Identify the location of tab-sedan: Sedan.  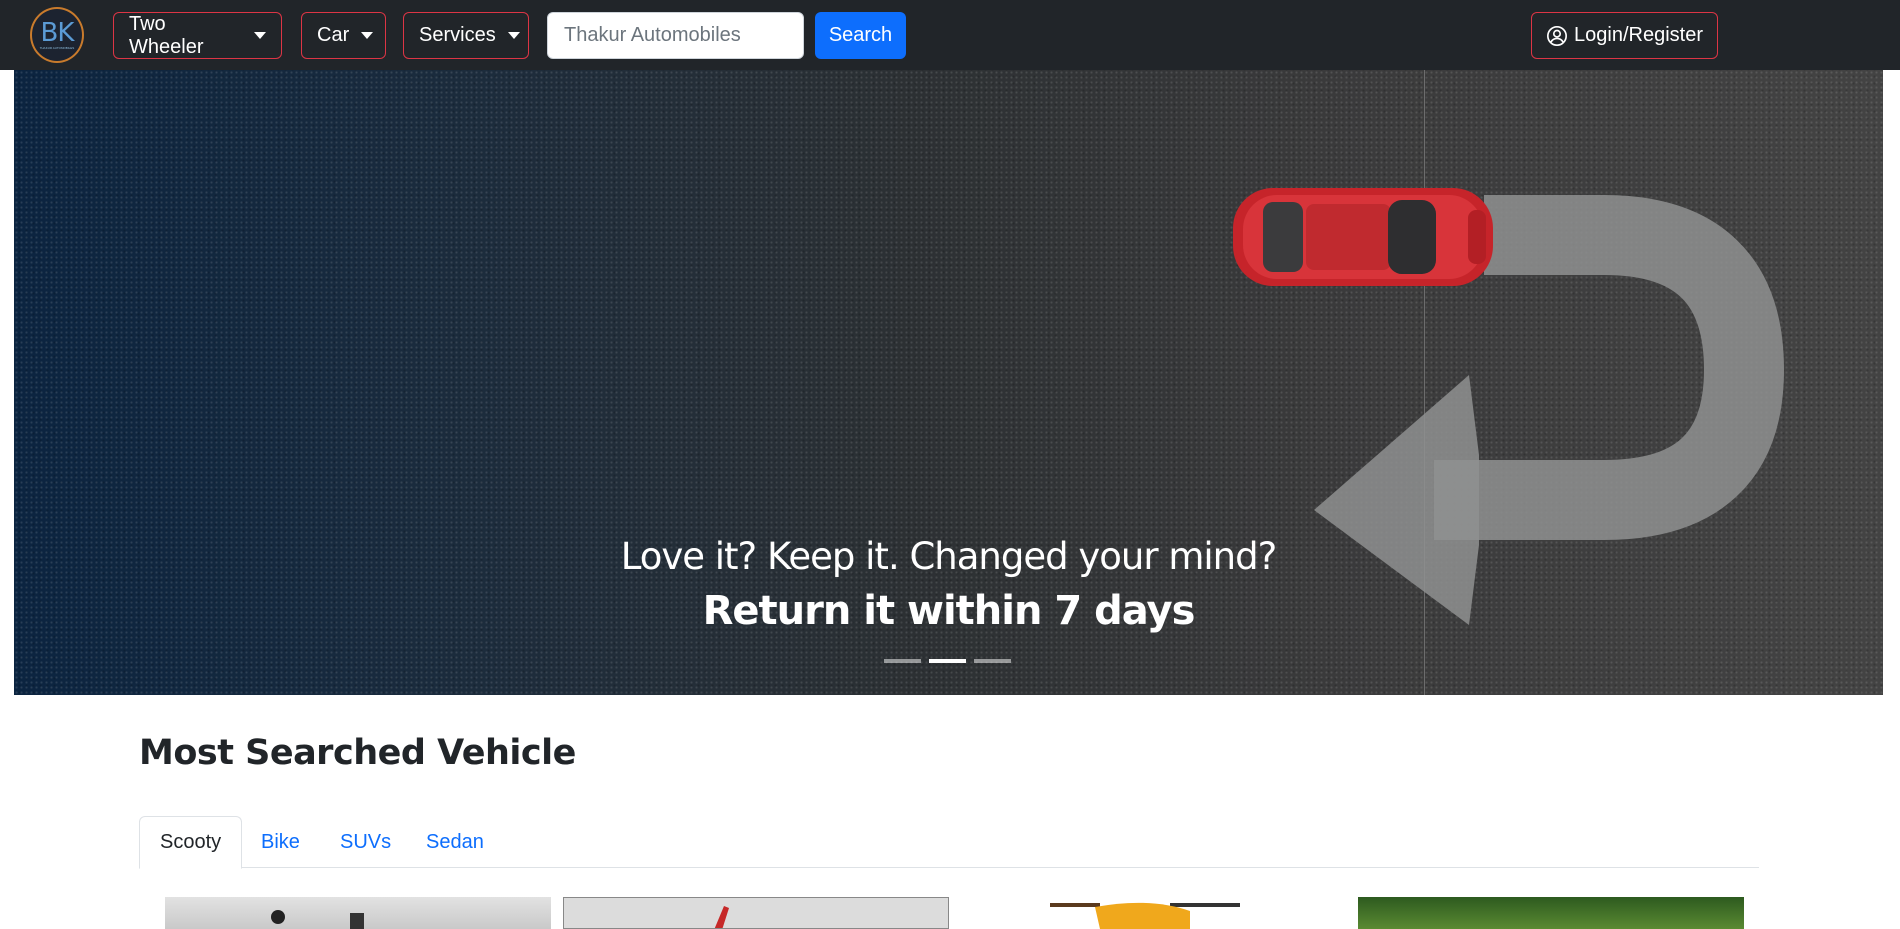
(455, 842).